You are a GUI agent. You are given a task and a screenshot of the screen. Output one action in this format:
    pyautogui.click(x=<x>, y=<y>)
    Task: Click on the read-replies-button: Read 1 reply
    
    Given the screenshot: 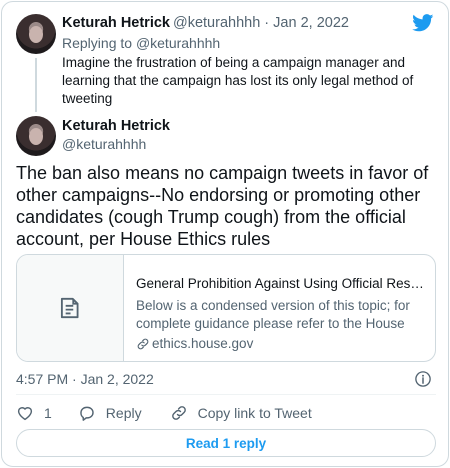 What is the action you would take?
    pyautogui.click(x=226, y=443)
    